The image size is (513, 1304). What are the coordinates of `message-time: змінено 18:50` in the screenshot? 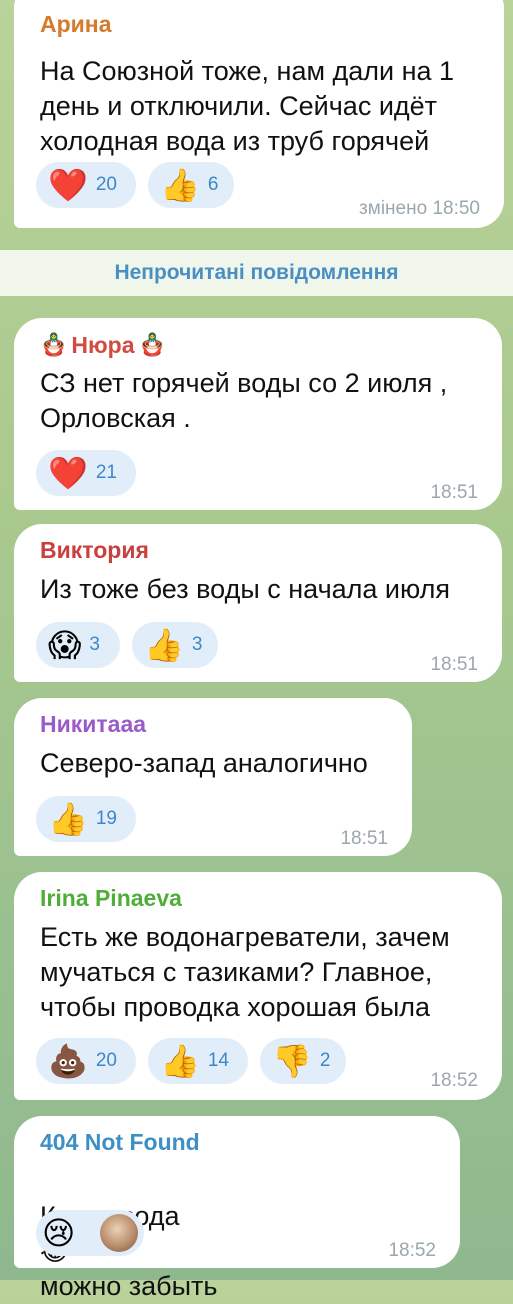 It's located at (419, 208).